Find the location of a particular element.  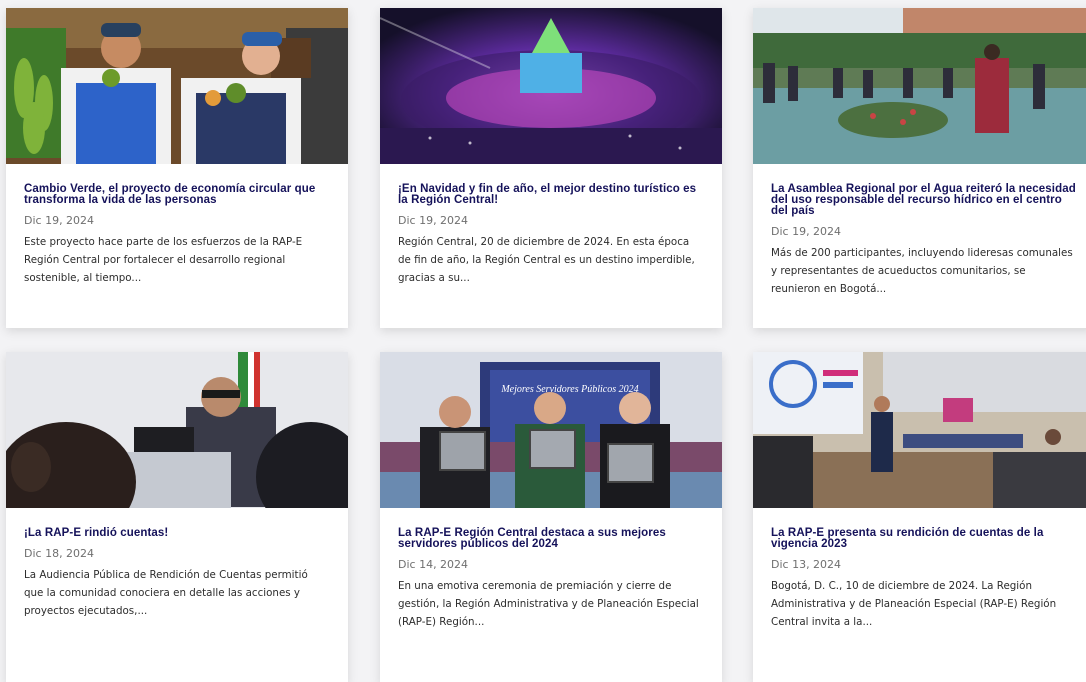

news-image-podium-speaker is located at coordinates (177, 430).